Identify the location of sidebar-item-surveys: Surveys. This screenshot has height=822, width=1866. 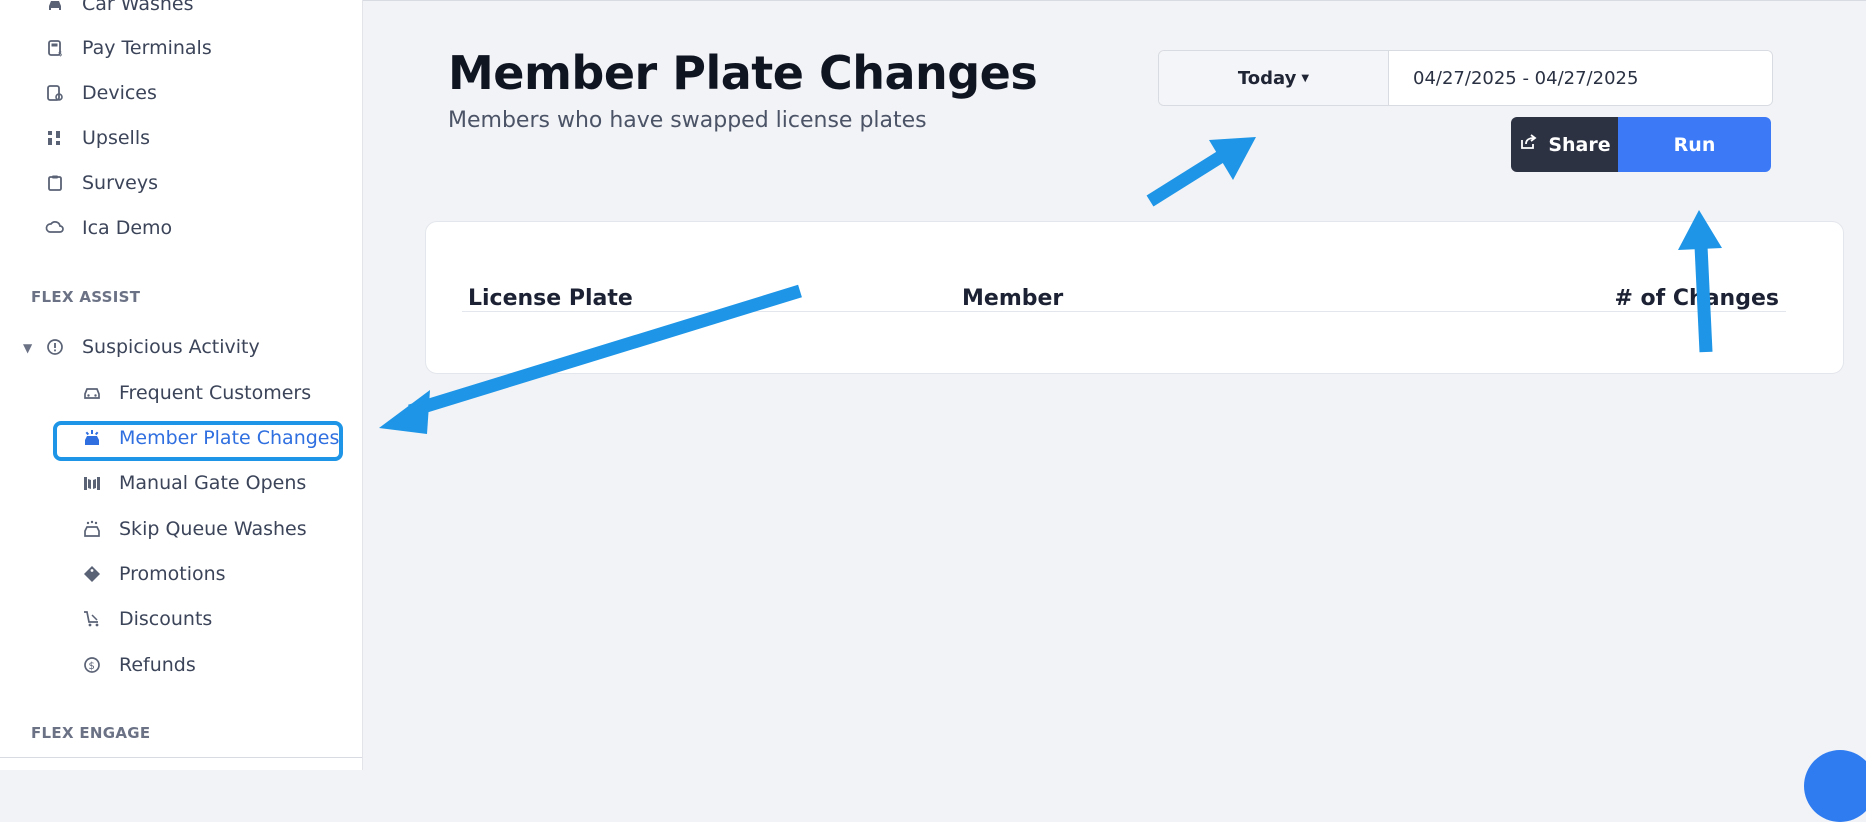
(101, 183).